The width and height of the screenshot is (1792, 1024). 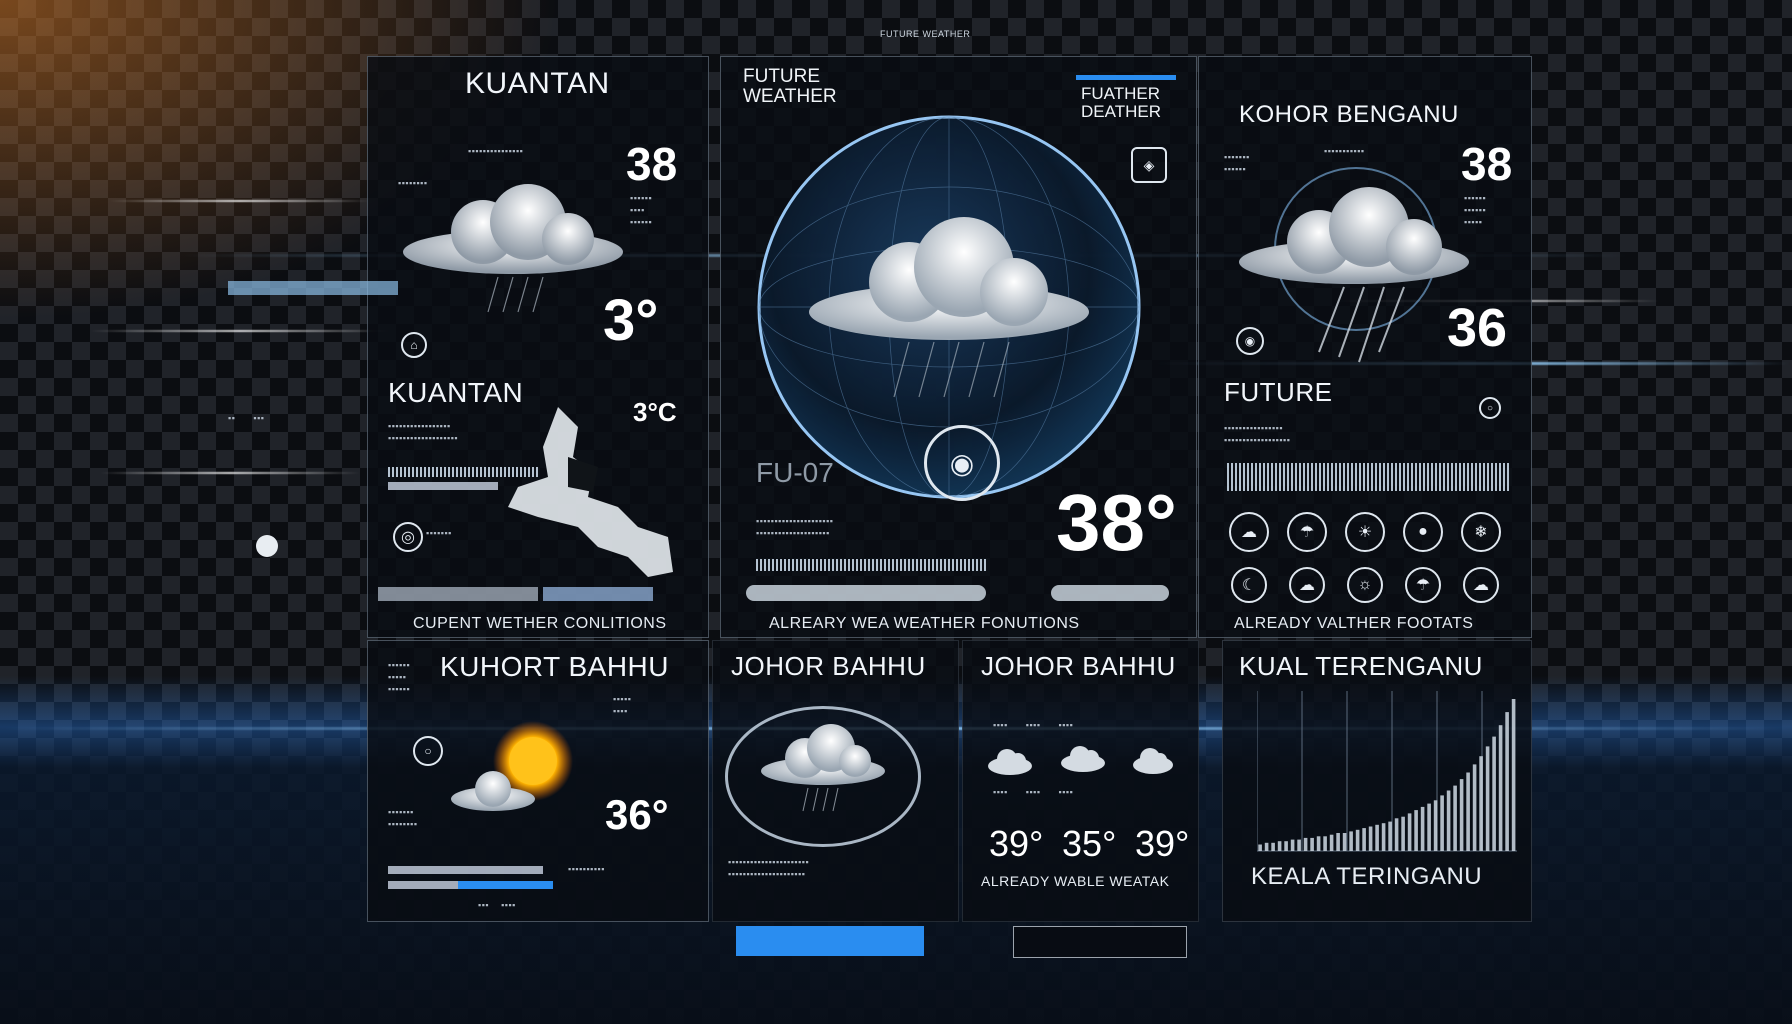 What do you see at coordinates (1278, 392) in the screenshot?
I see `future-label: FUTURE` at bounding box center [1278, 392].